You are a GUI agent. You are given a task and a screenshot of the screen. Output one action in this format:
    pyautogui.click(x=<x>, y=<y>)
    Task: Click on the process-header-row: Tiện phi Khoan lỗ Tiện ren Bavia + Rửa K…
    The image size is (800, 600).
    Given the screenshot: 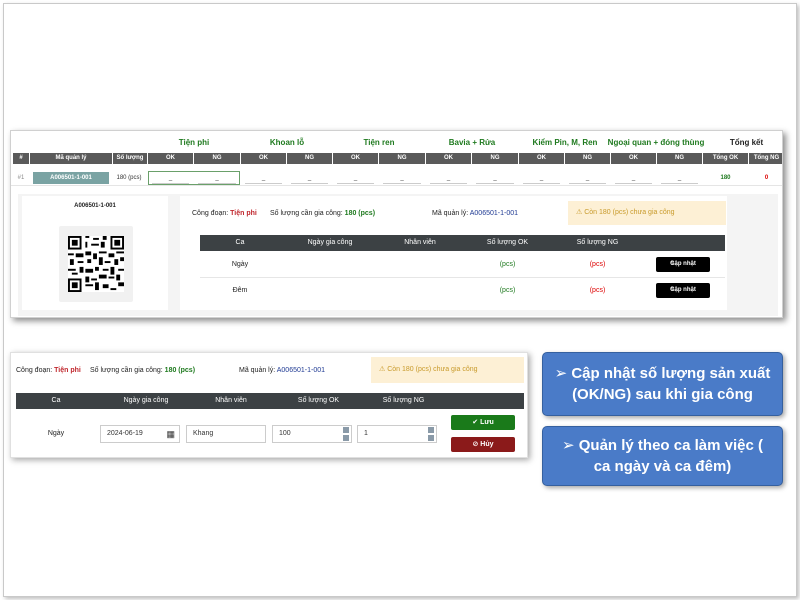 What is the action you would take?
    pyautogui.click(x=396, y=142)
    